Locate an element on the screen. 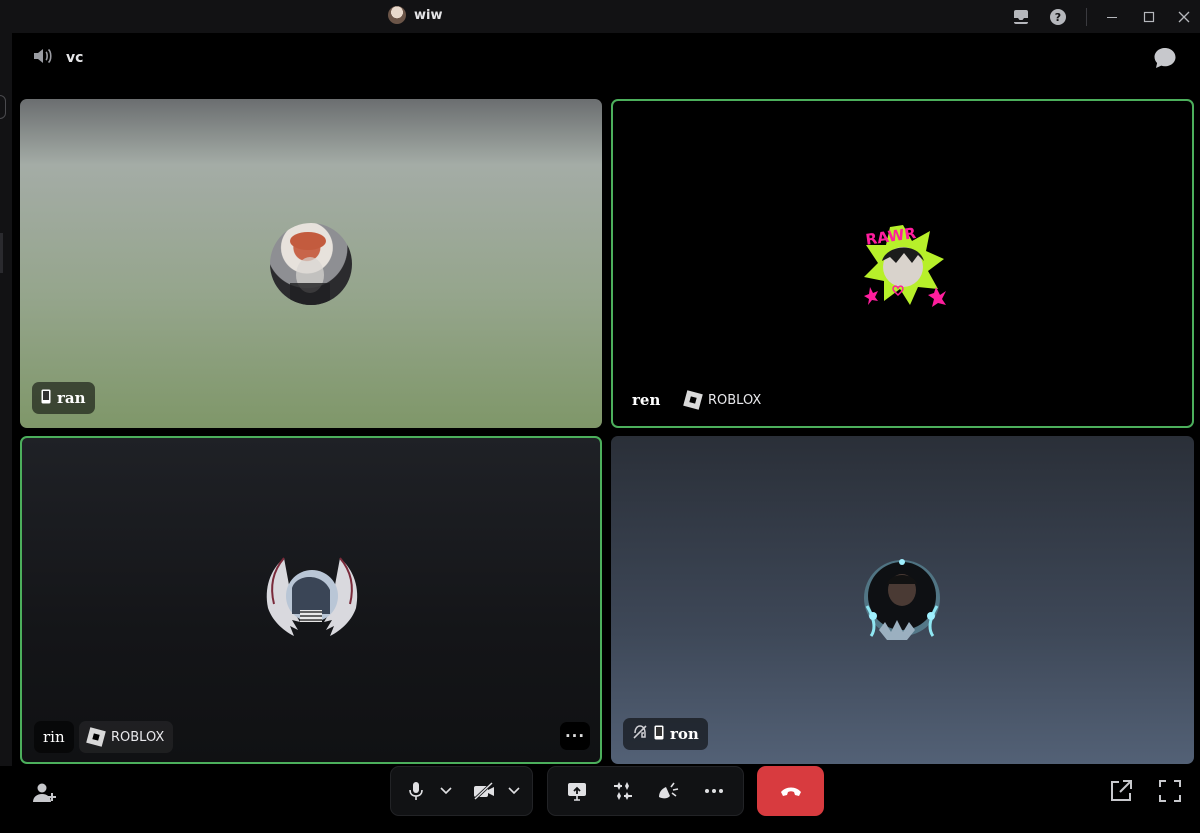  window-title-text: wiw is located at coordinates (428, 15).